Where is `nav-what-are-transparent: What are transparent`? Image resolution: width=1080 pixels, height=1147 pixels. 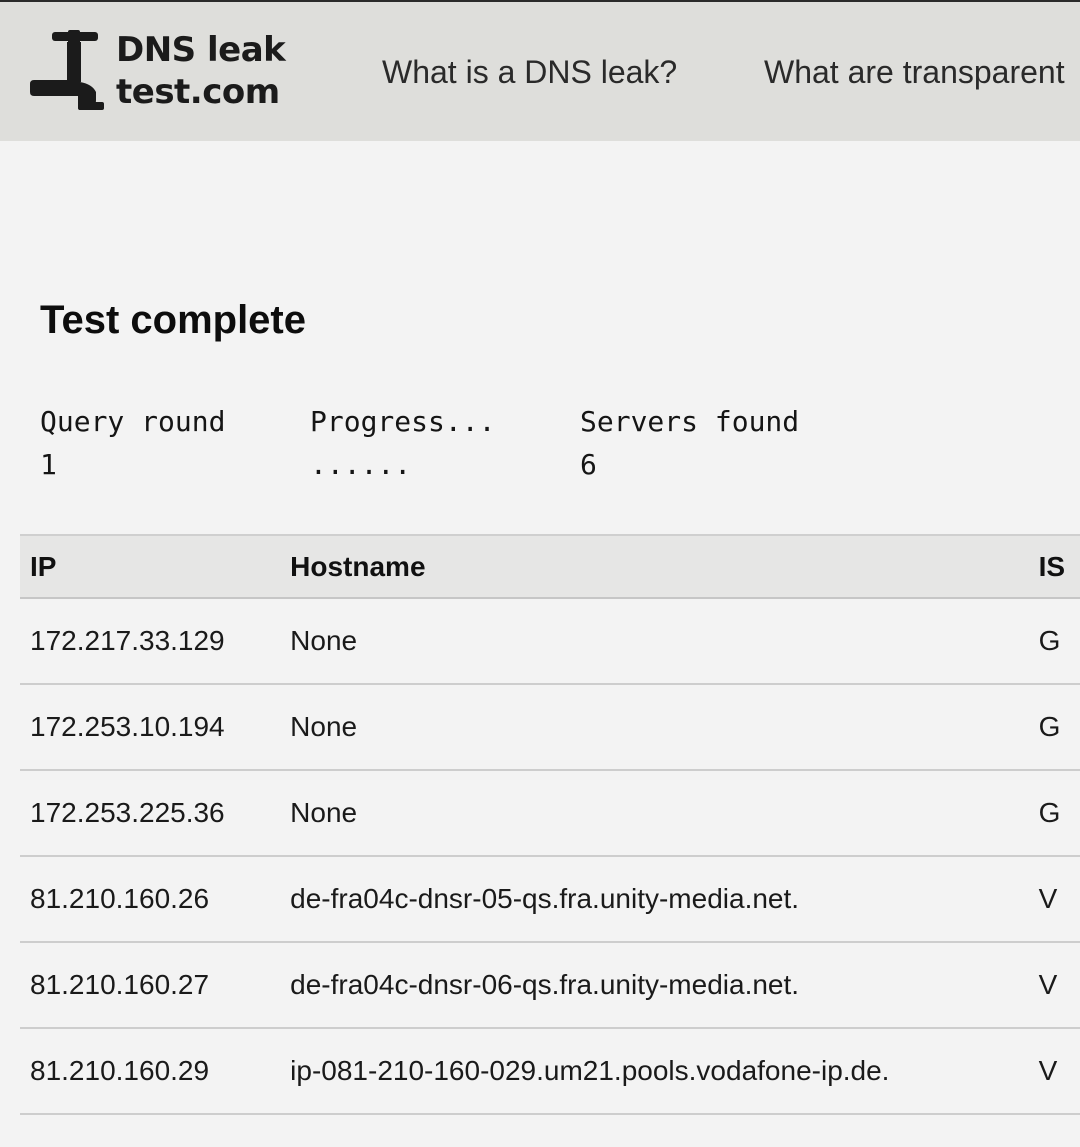 nav-what-are-transparent: What are transparent is located at coordinates (914, 72).